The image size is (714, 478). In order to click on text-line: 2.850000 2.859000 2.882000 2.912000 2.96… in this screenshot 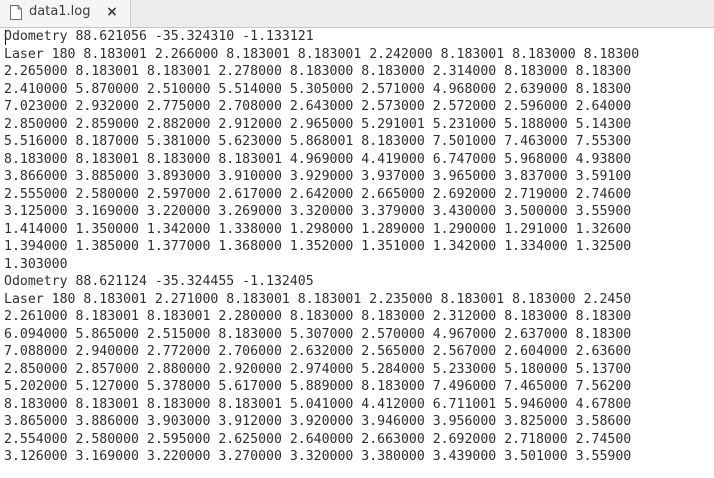, I will do `click(318, 124)`.